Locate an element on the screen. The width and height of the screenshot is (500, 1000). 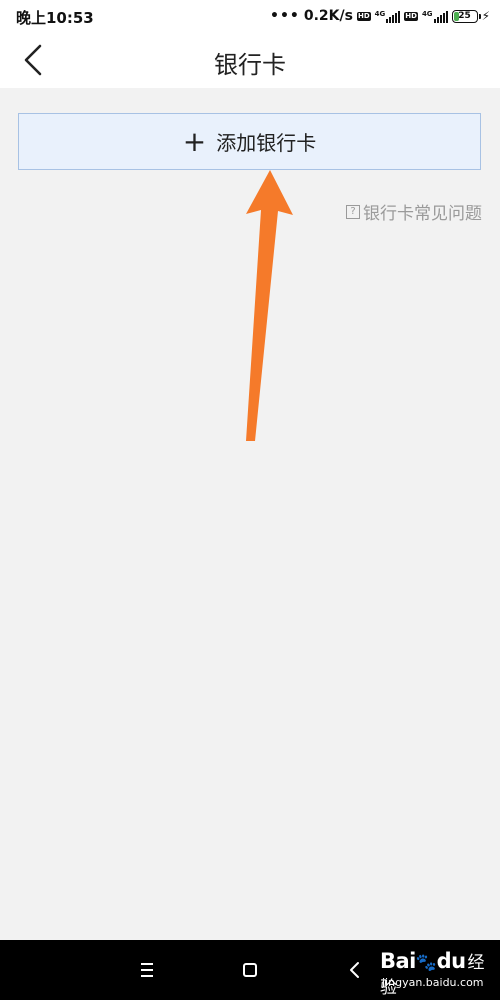
network-speed: 0.2K/s is located at coordinates (328, 16).